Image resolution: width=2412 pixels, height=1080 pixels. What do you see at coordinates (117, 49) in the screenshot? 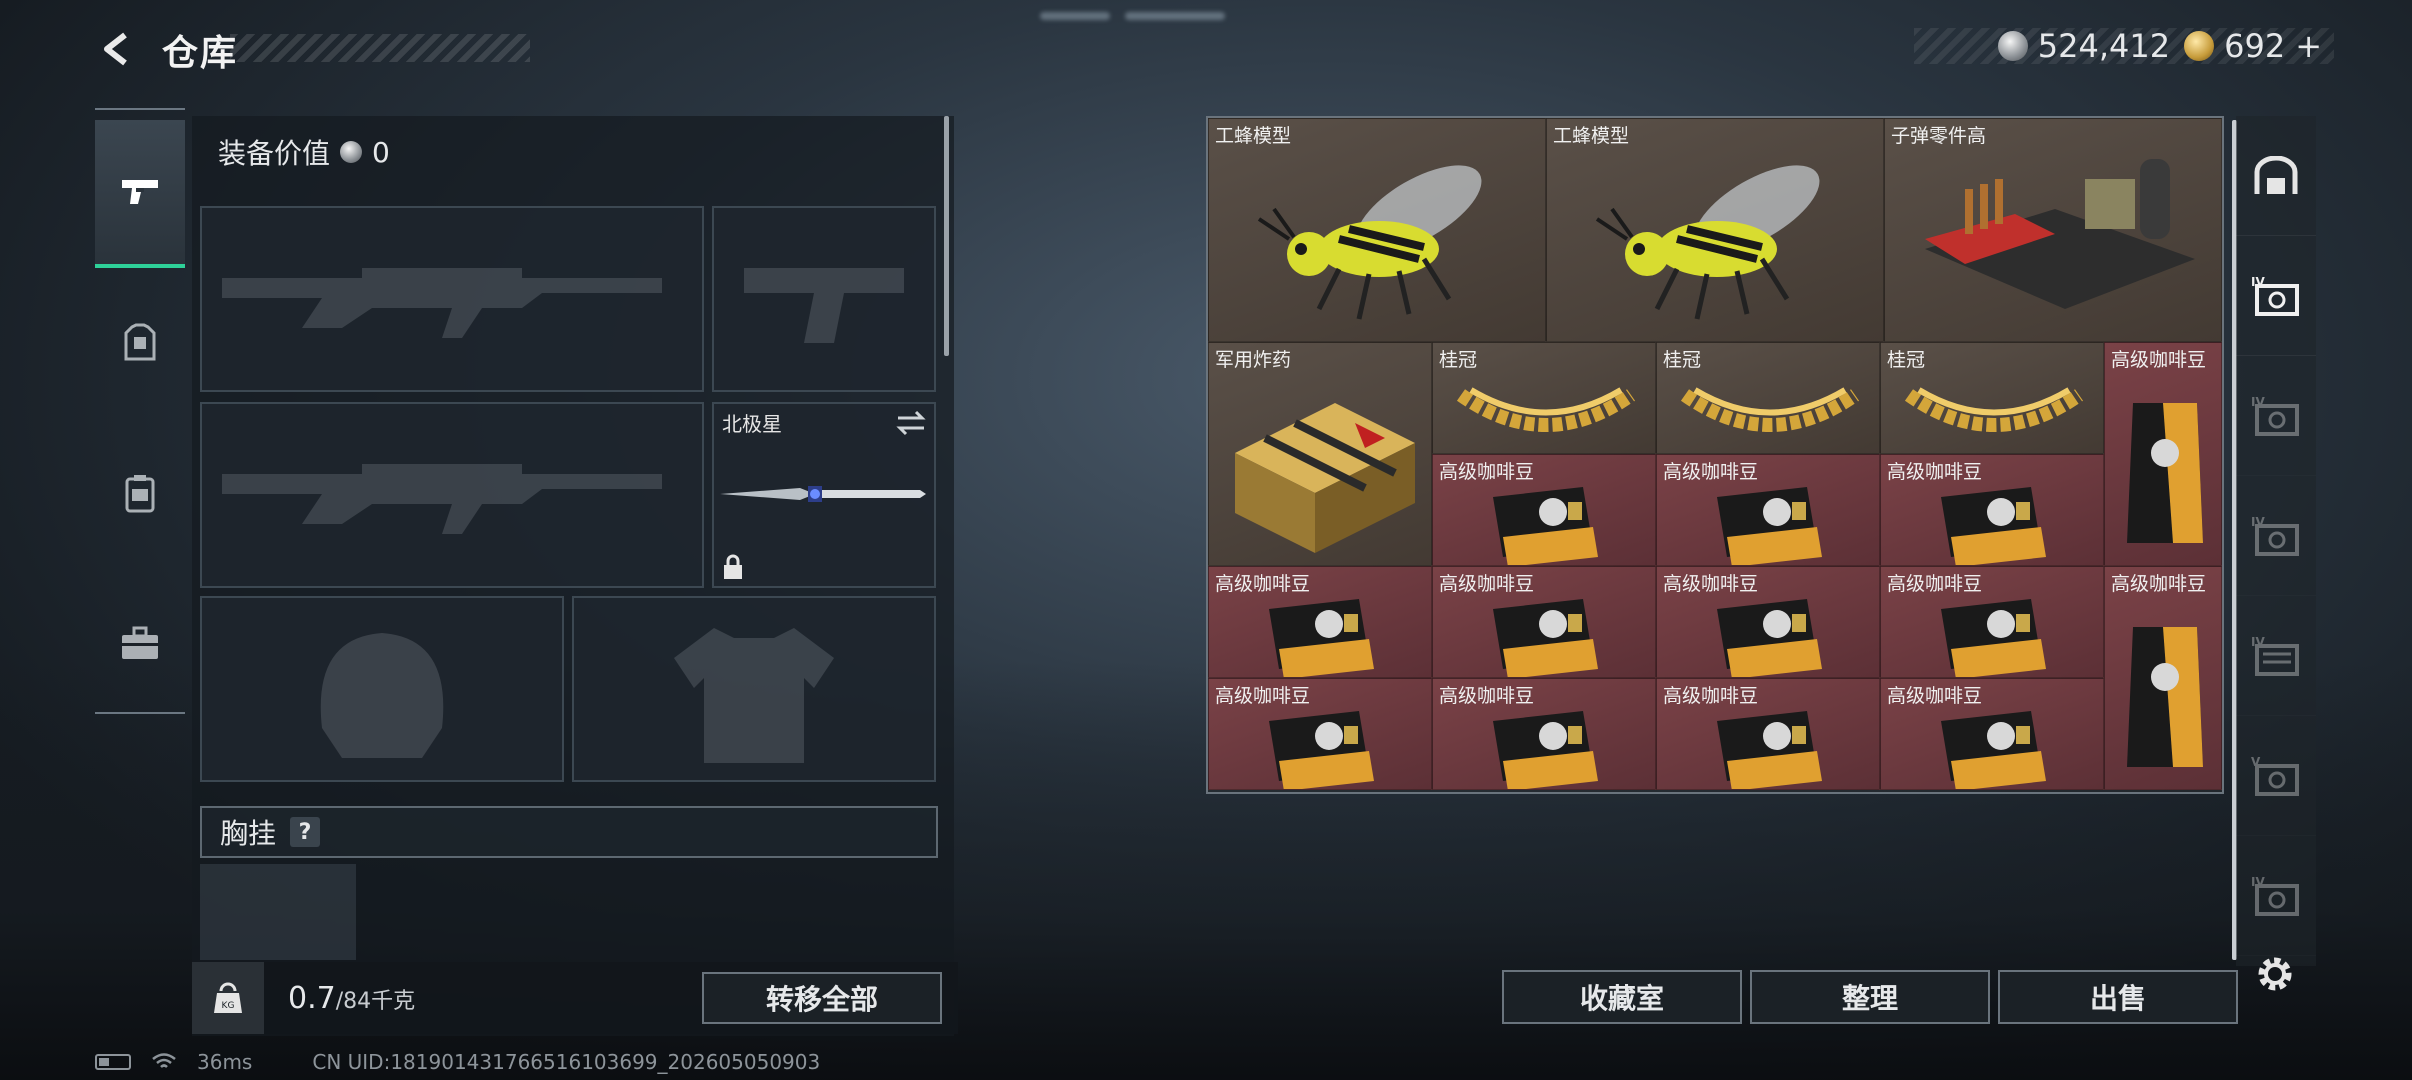
I see `back-button` at bounding box center [117, 49].